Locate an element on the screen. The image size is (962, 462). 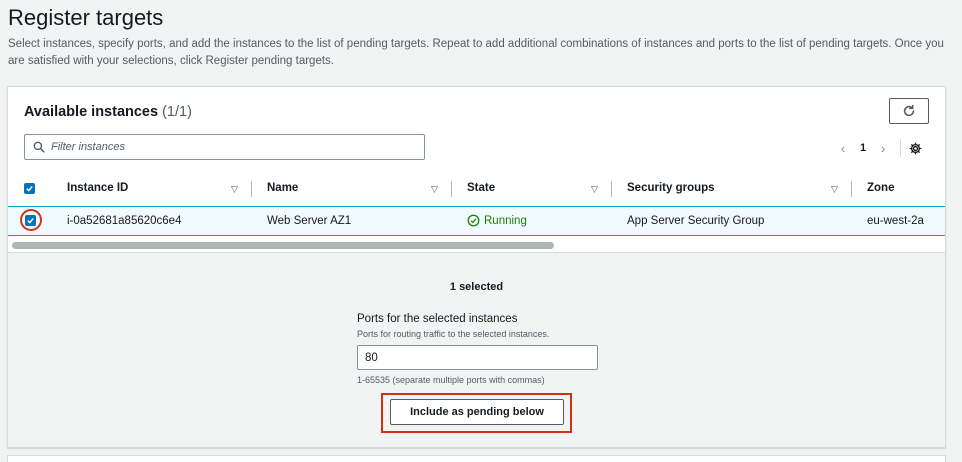
next-page-button: › is located at coordinates (883, 148).